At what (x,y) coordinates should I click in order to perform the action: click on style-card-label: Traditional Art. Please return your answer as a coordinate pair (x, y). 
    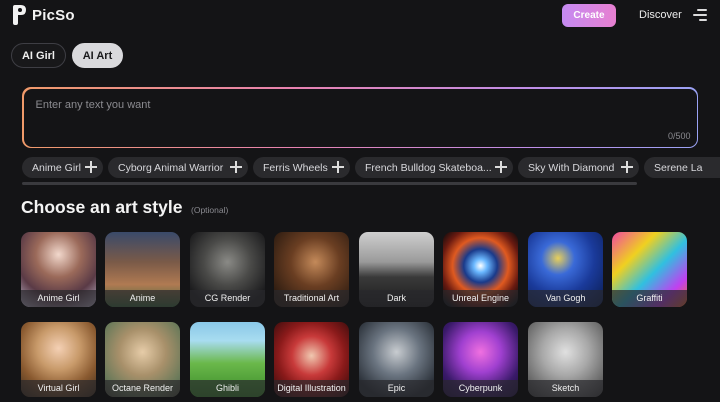
    Looking at the image, I should click on (311, 298).